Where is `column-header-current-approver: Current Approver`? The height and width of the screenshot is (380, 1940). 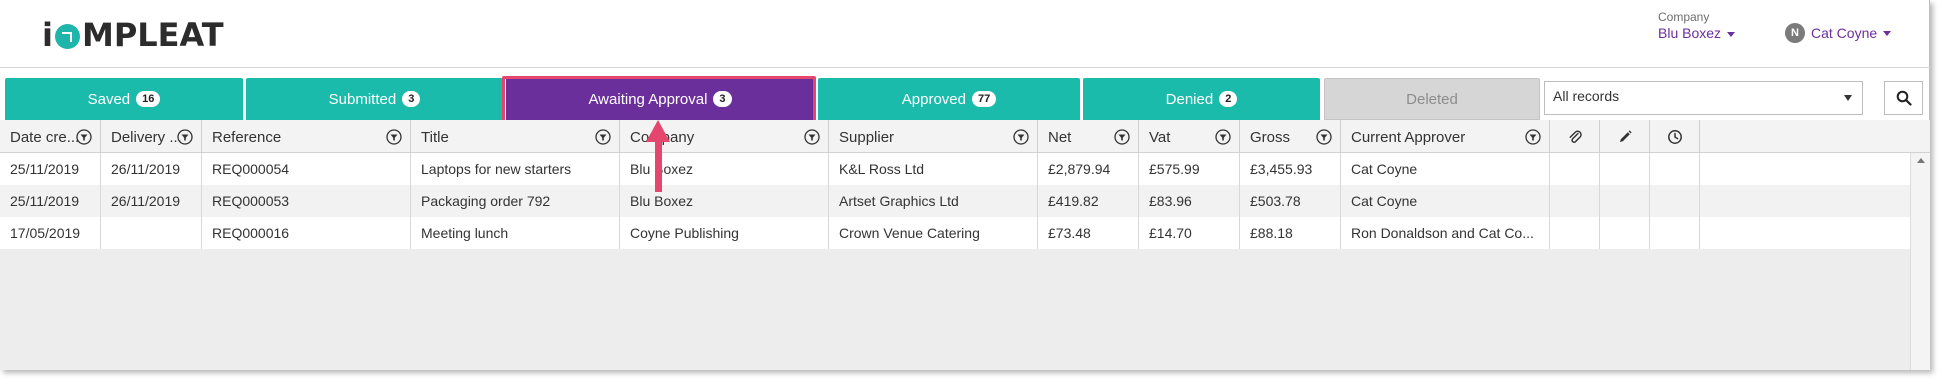 column-header-current-approver: Current Approver is located at coordinates (1445, 136).